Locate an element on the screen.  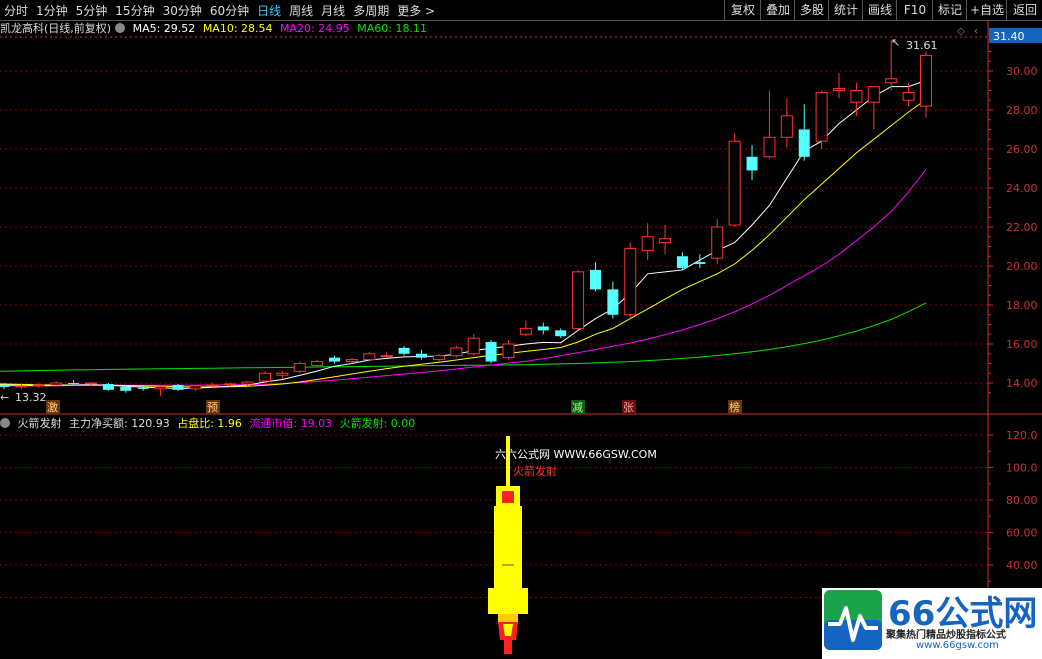
low-arrow-icon: ← is located at coordinates (4, 397).